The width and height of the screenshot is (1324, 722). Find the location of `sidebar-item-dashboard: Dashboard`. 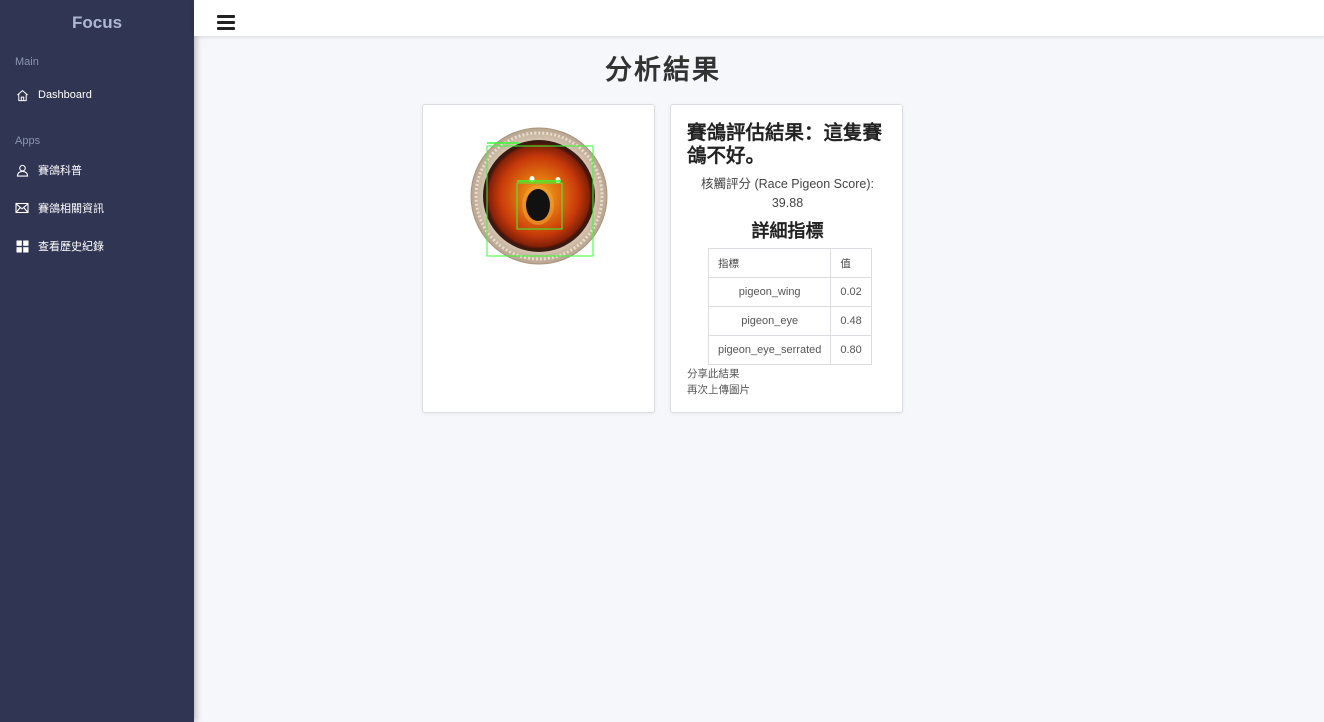

sidebar-item-dashboard: Dashboard is located at coordinates (97, 95).